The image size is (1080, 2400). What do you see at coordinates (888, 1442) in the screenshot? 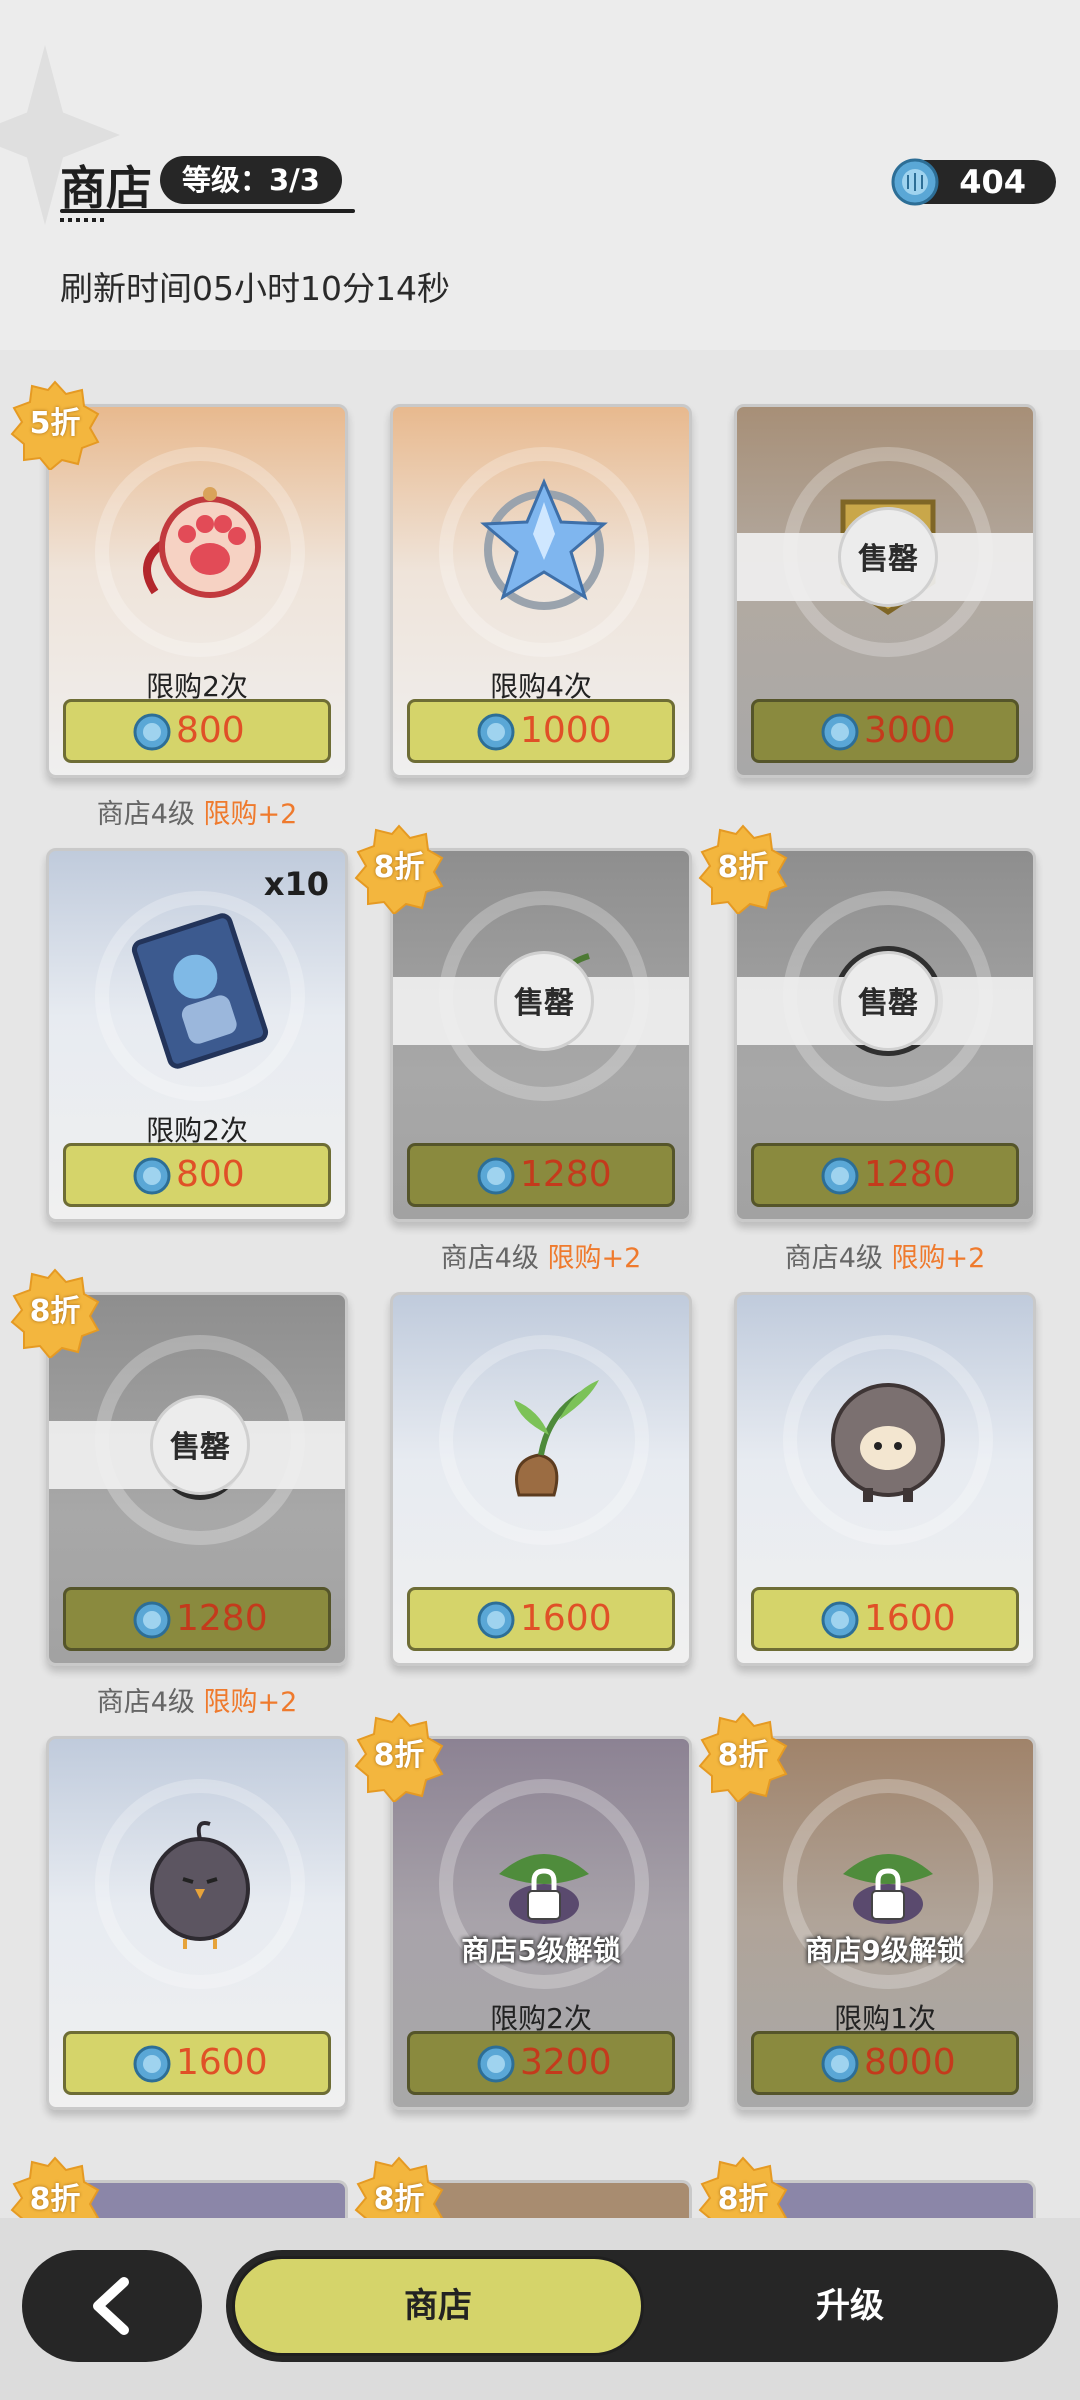
I see `sheep-icon` at bounding box center [888, 1442].